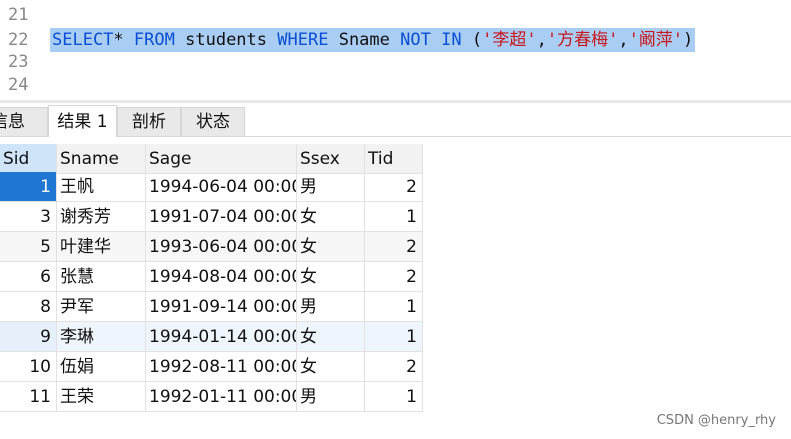 The image size is (791, 439). Describe the element at coordinates (221, 307) in the screenshot. I see `cell-sage: 1991-09-14 00:00:00` at that location.